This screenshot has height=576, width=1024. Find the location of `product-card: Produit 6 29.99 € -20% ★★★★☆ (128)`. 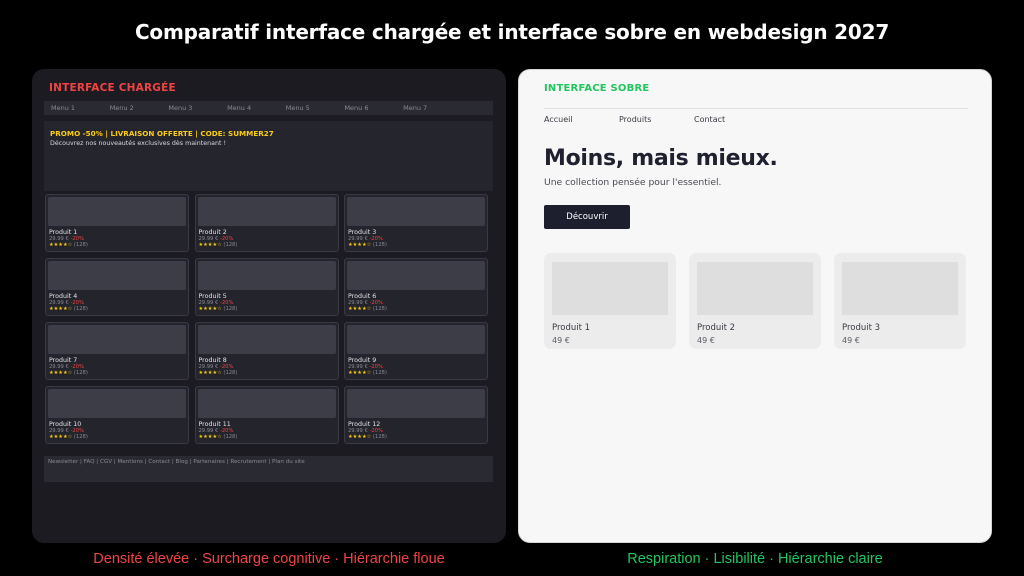

product-card: Produit 6 29.99 € -20% ★★★★☆ (128) is located at coordinates (416, 287).